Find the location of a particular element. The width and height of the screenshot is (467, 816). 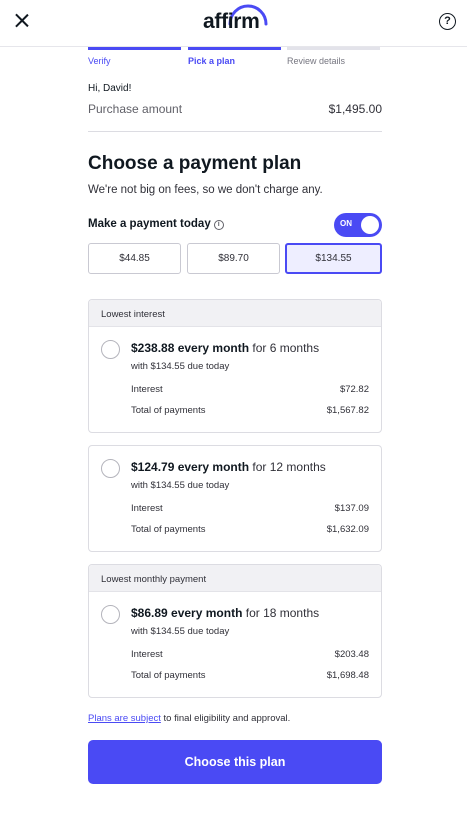

plan-term: for 6 months is located at coordinates (284, 348).